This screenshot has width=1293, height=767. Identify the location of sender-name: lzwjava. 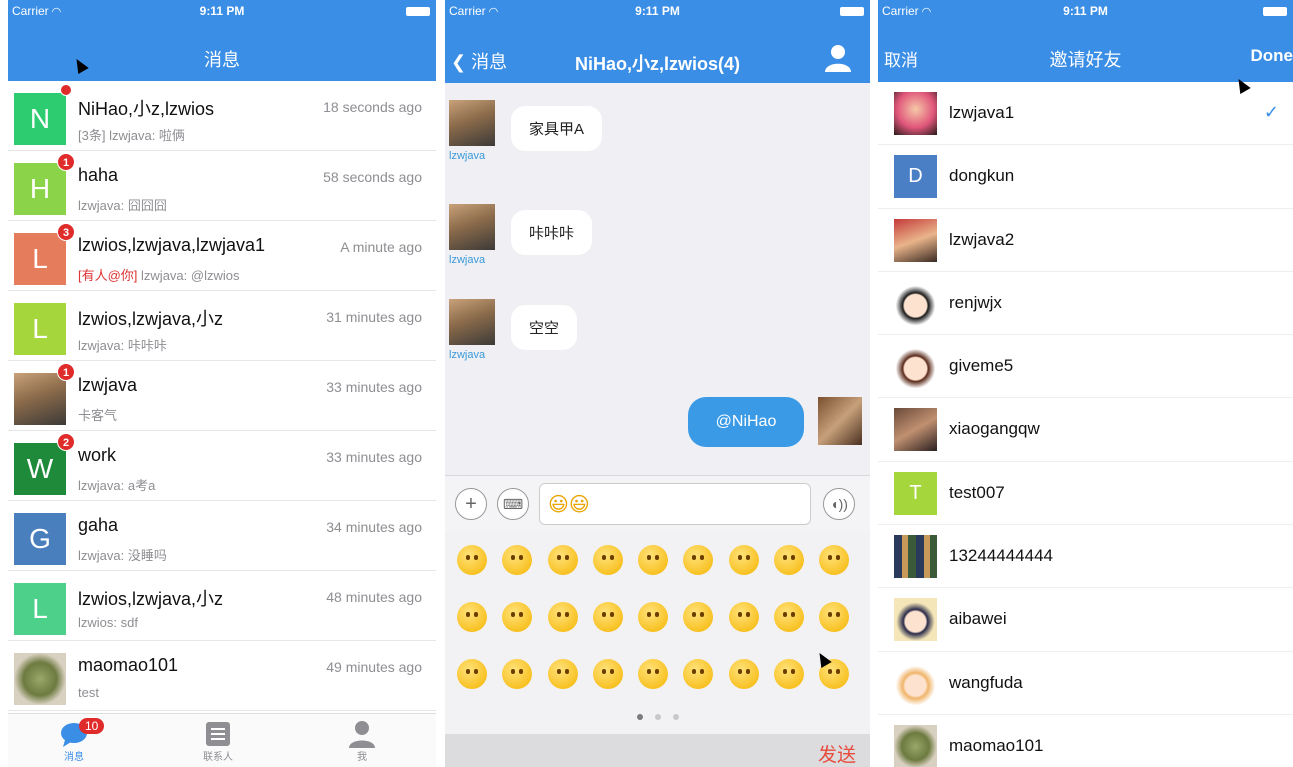
(467, 156).